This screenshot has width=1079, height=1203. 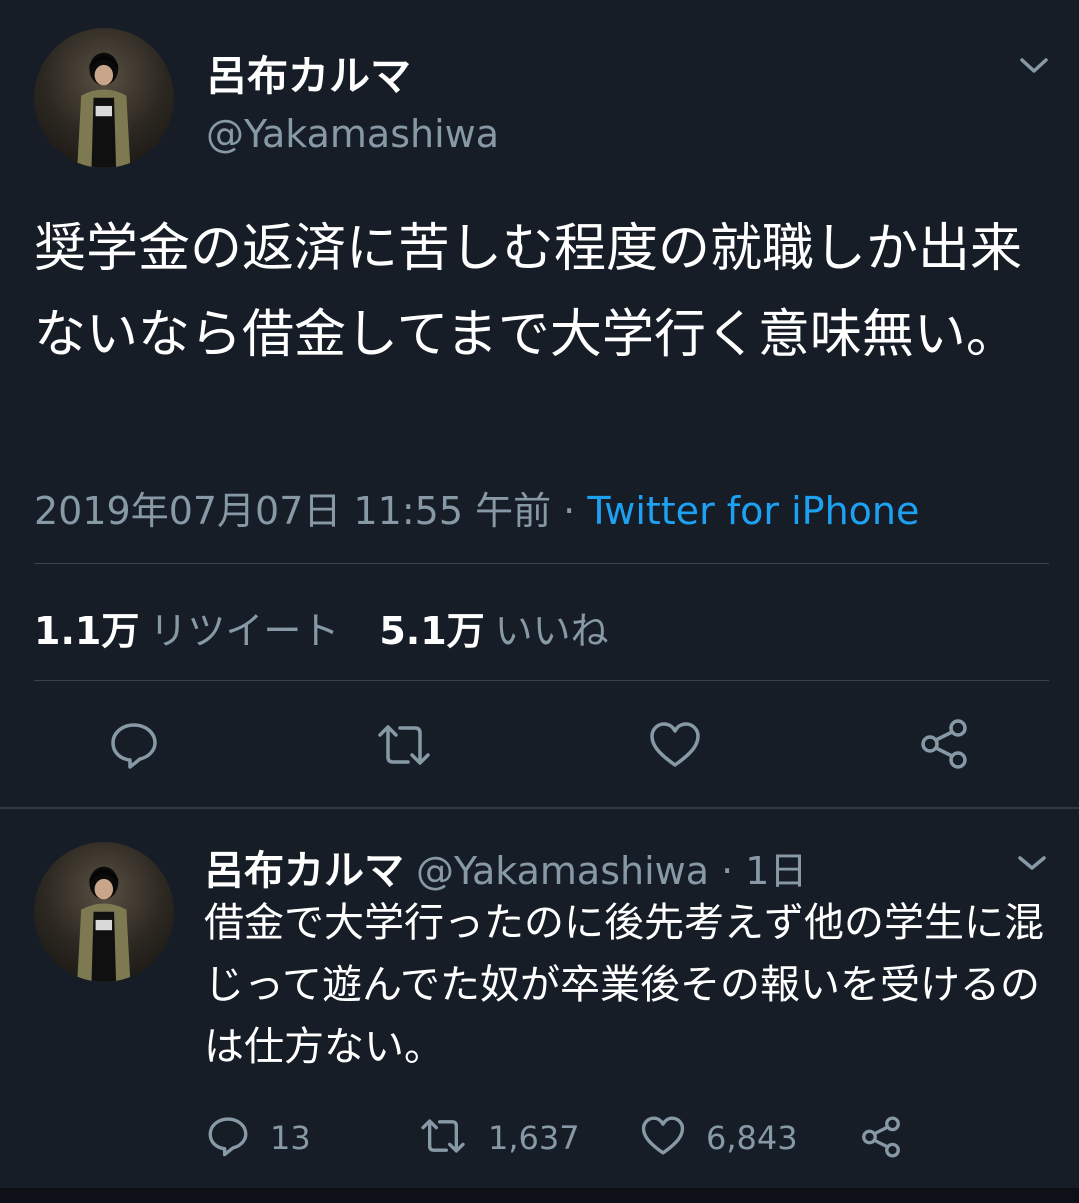 I want to click on retweet-button: 1,637, so click(x=499, y=1138).